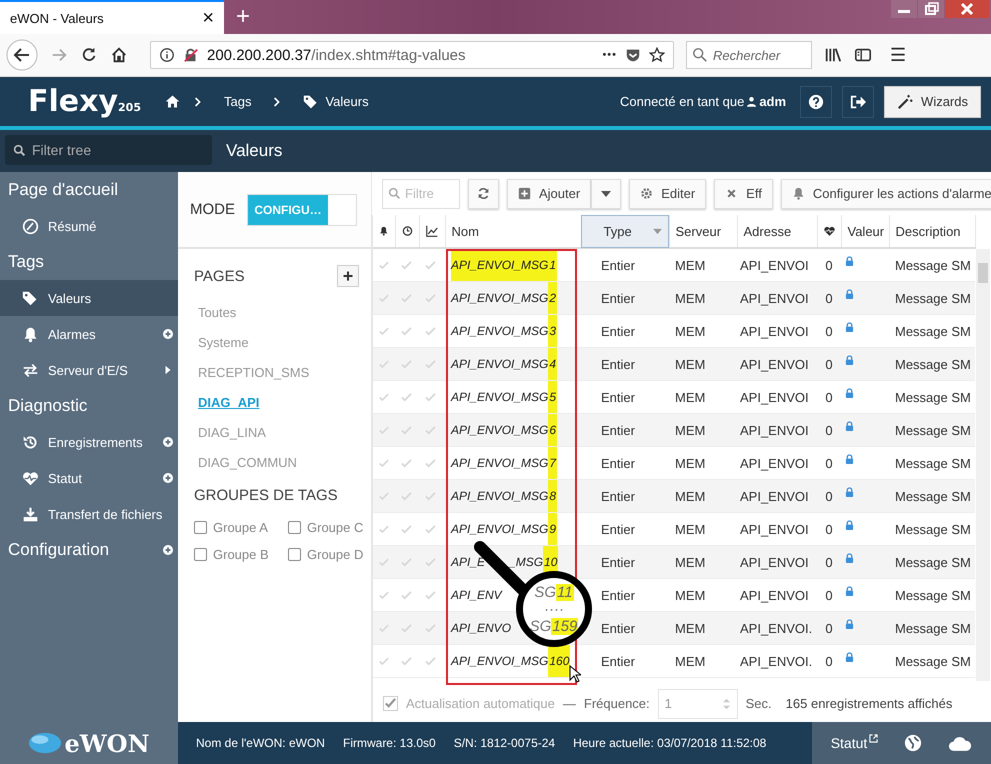  Describe the element at coordinates (63, 190) in the screenshot. I see `section-title: Page d'accueil` at that location.